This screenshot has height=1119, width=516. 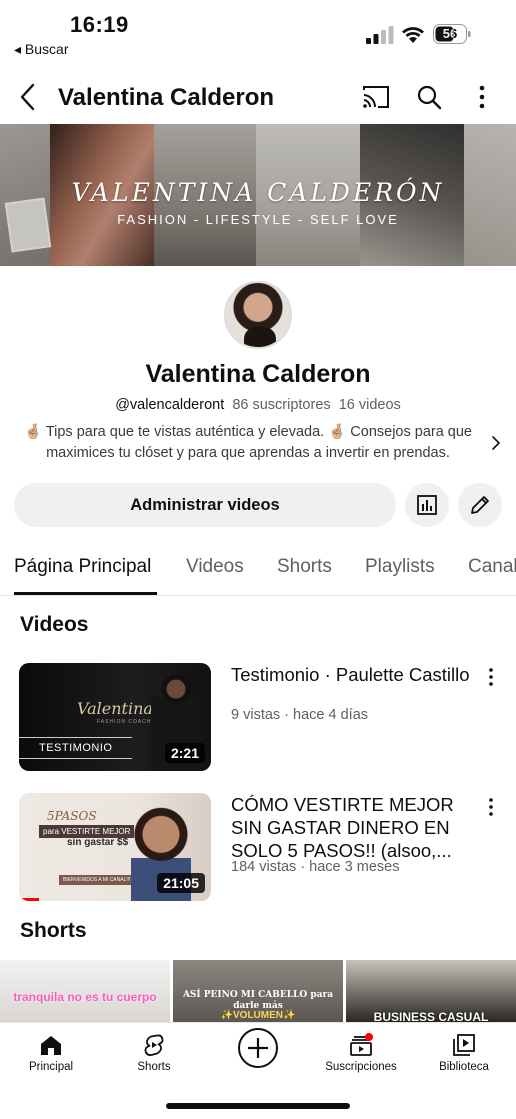 I want to click on edit-channel-button, so click(x=480, y=505).